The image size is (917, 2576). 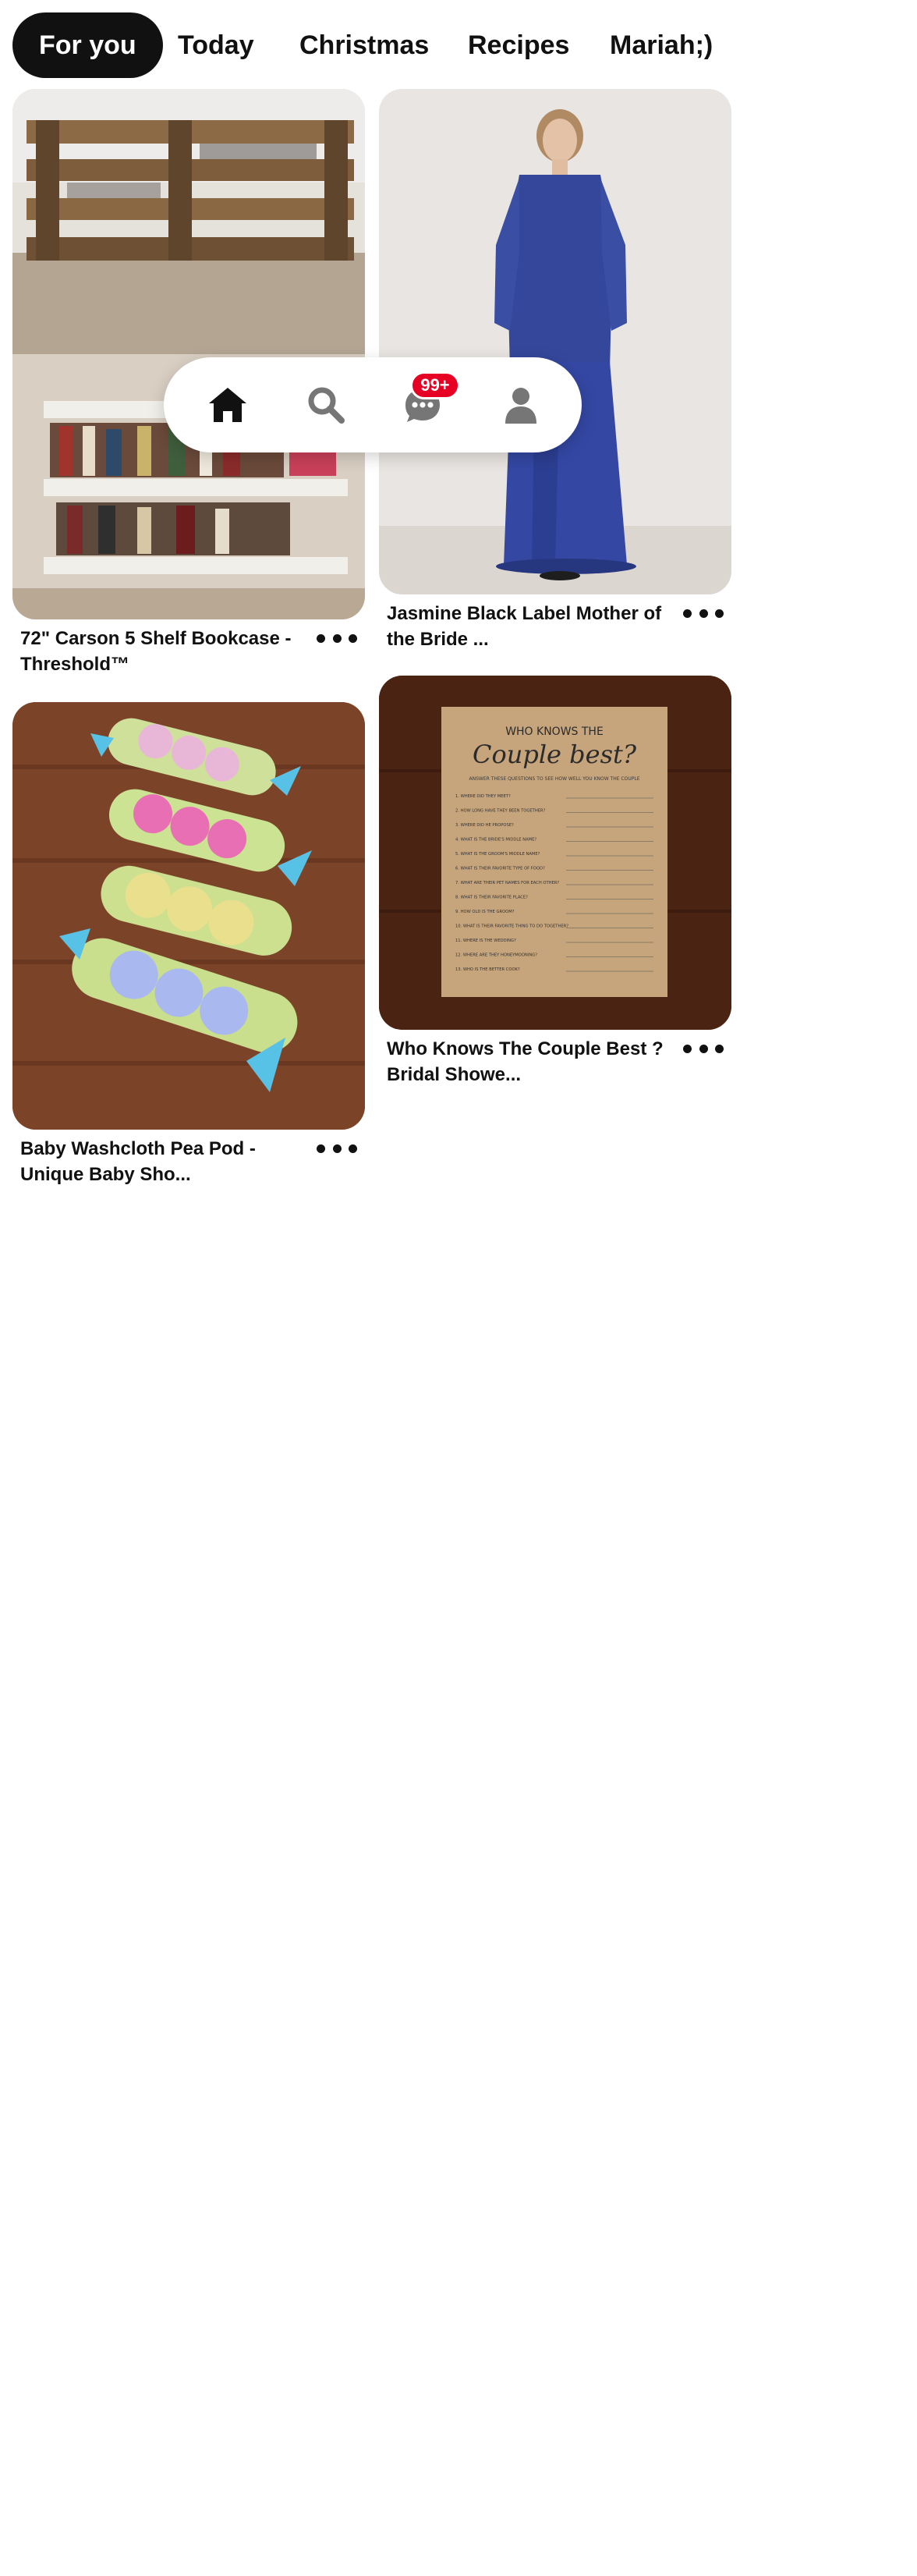 What do you see at coordinates (485, 912) in the screenshot?
I see `quiz-question: 9. HOW OLD IS THE GROOM?` at bounding box center [485, 912].